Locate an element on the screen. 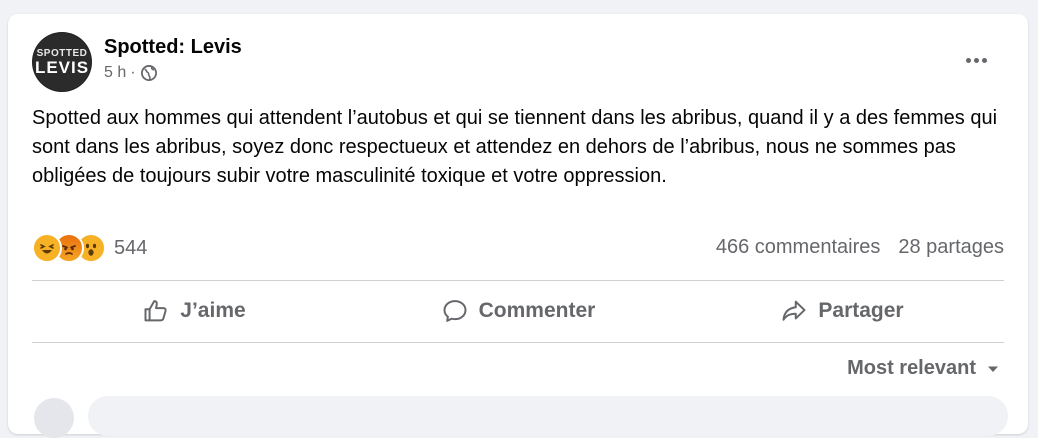 This screenshot has width=1038, height=438. comments-sort-dropdown: Most relevant is located at coordinates (923, 368).